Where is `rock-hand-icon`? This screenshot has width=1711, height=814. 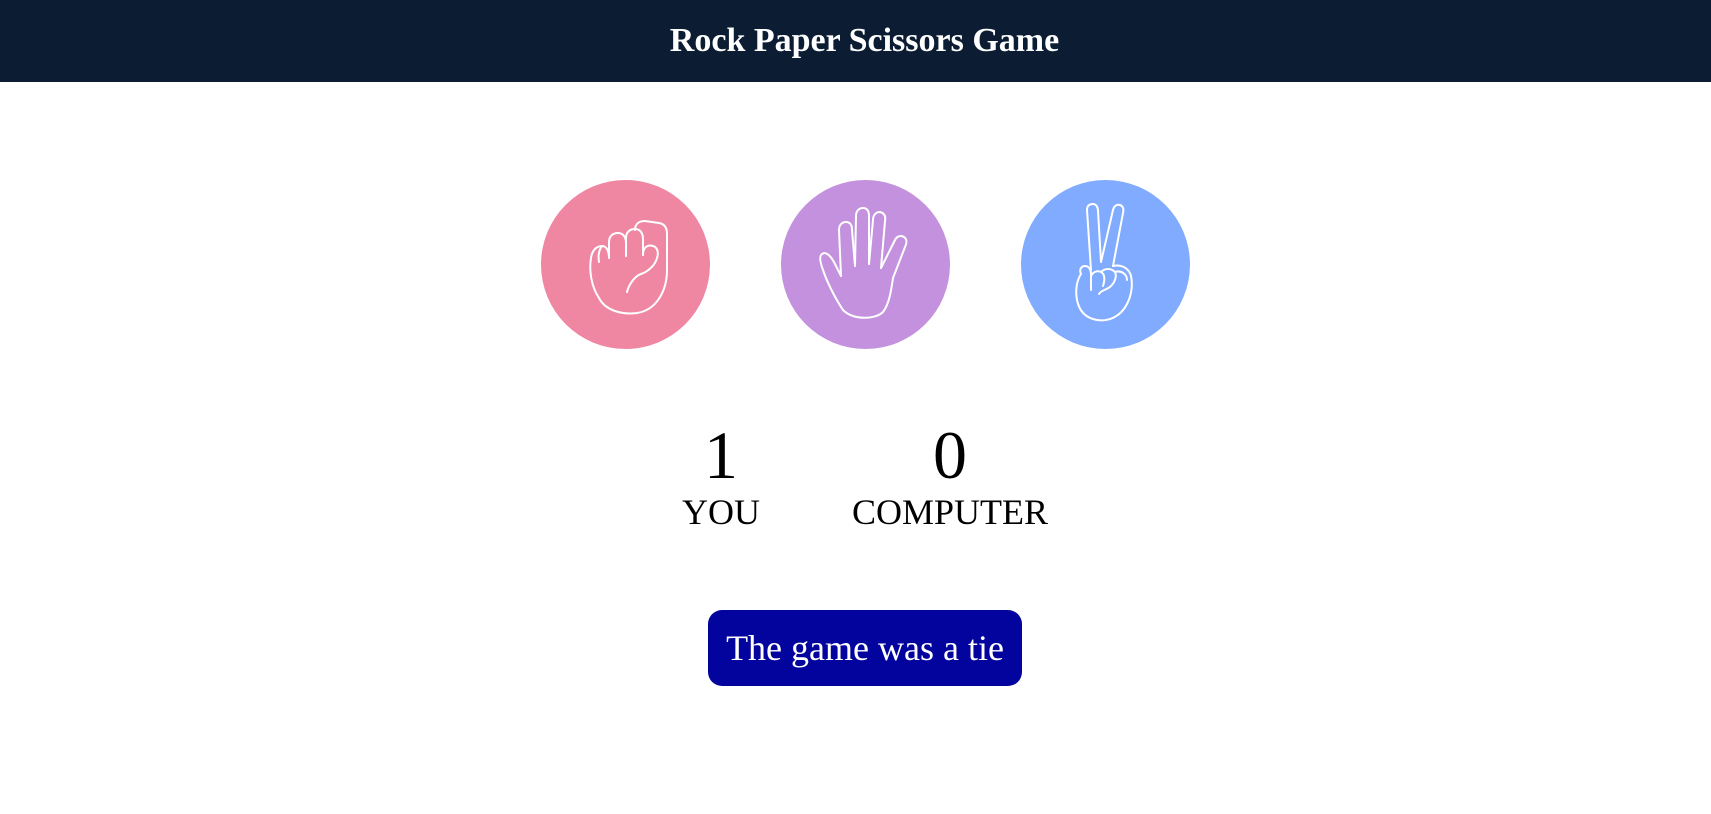 rock-hand-icon is located at coordinates (628, 266).